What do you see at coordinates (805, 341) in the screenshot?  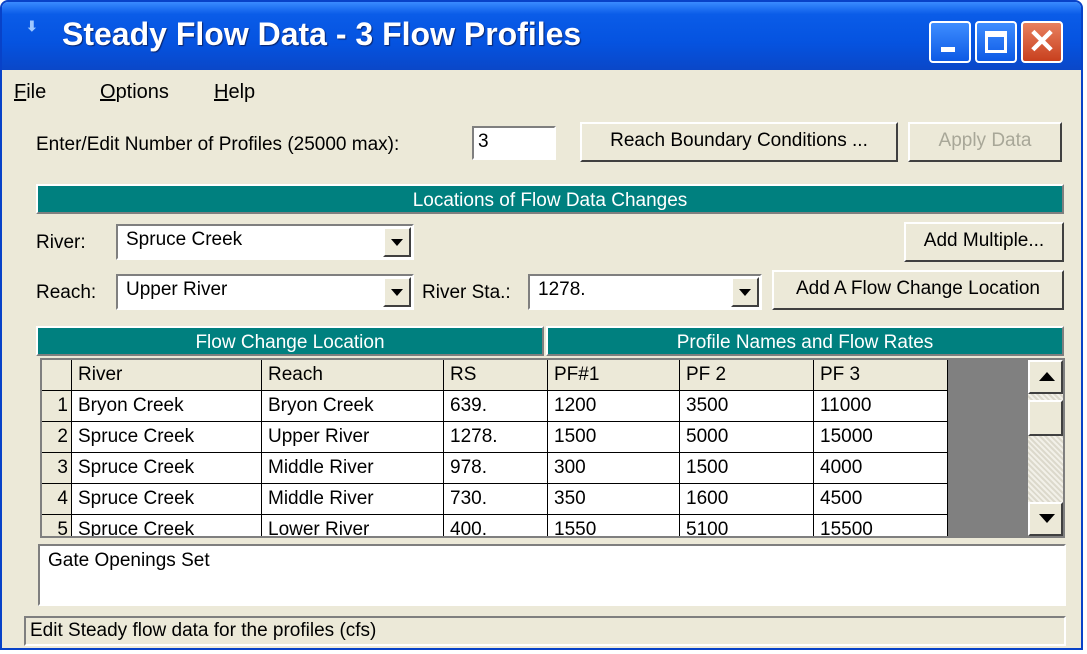 I see `profile-names-header: Profile Names and Flow Rates` at bounding box center [805, 341].